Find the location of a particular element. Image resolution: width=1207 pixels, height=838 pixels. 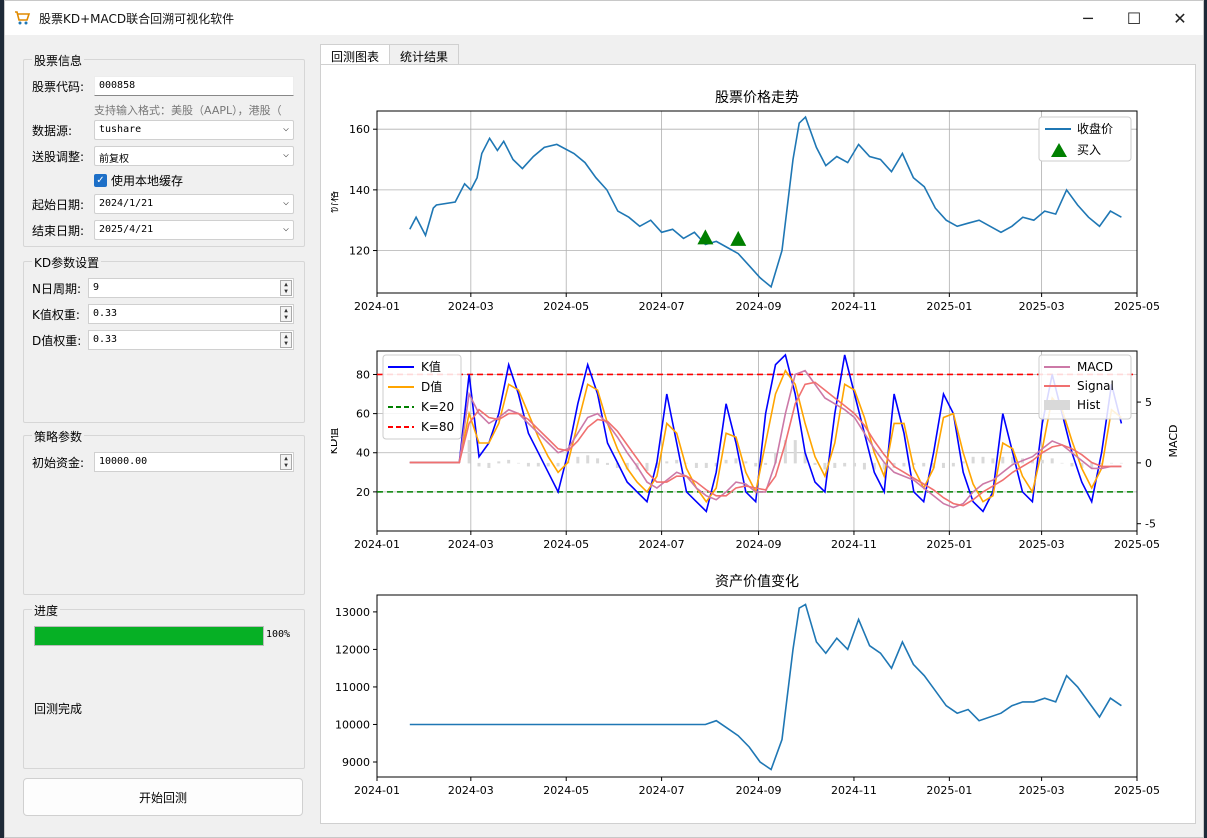

start-date-value: 2024/1/21 is located at coordinates (126, 203).